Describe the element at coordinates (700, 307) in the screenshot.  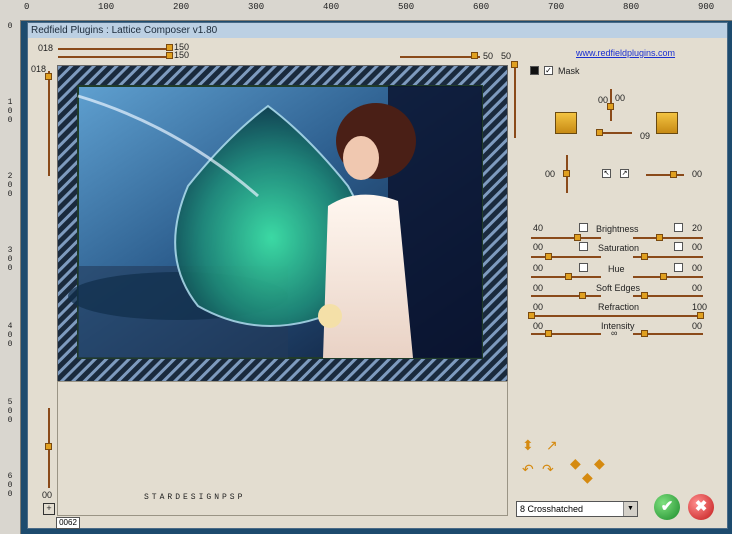
I see `row-right-value: 100` at that location.